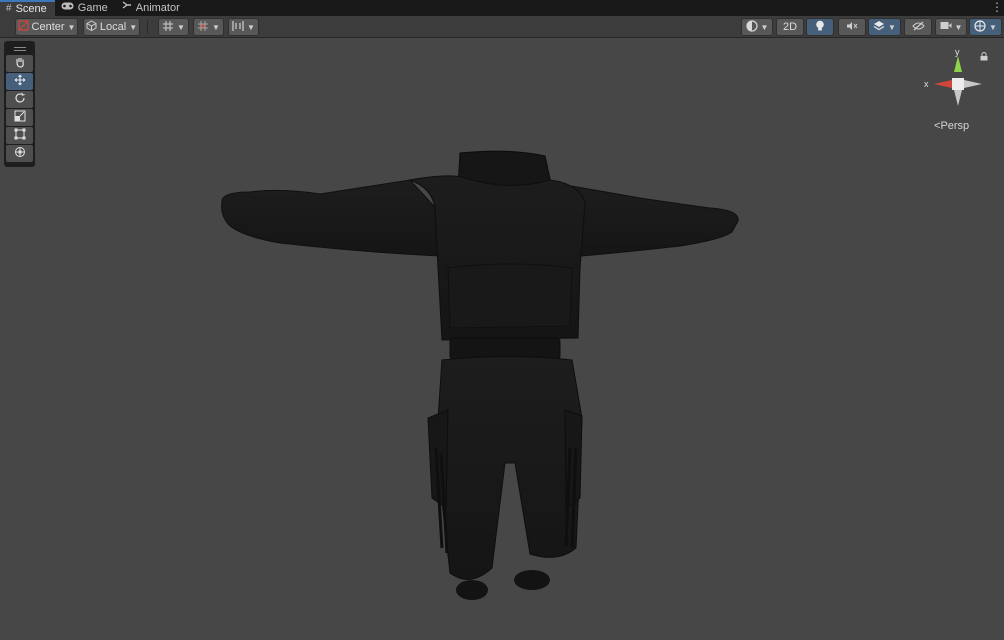 The height and width of the screenshot is (640, 1004). I want to click on gizmos-dropdown: ▼, so click(985, 27).